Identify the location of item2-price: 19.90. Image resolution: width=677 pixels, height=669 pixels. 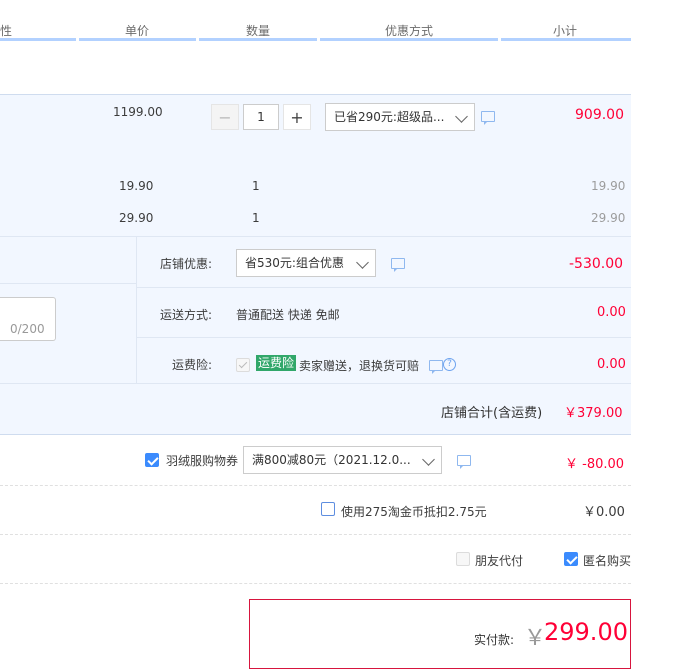
(136, 186).